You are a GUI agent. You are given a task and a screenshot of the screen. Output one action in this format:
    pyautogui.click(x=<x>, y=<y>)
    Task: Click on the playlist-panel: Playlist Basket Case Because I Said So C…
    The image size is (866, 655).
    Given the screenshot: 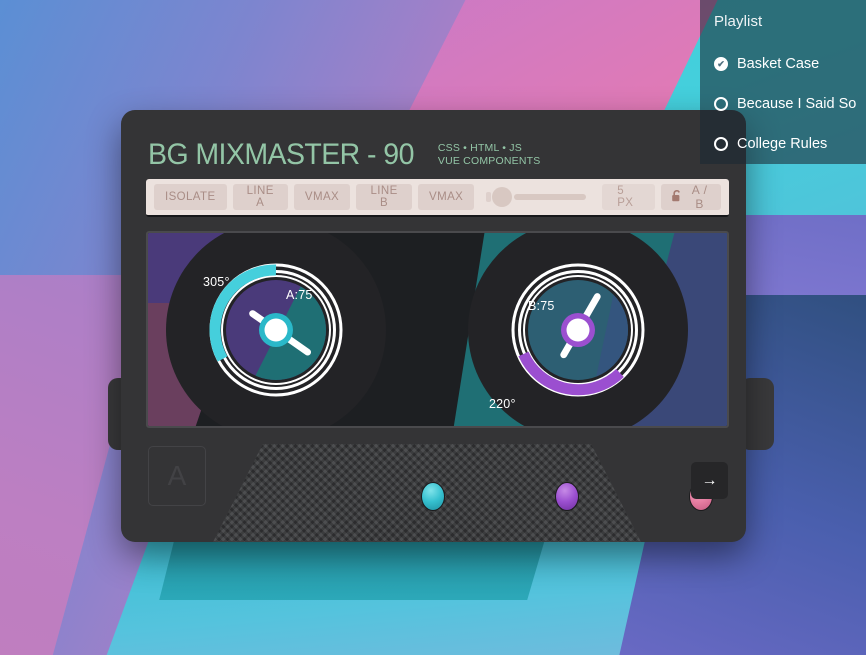 What is the action you would take?
    pyautogui.click(x=783, y=82)
    